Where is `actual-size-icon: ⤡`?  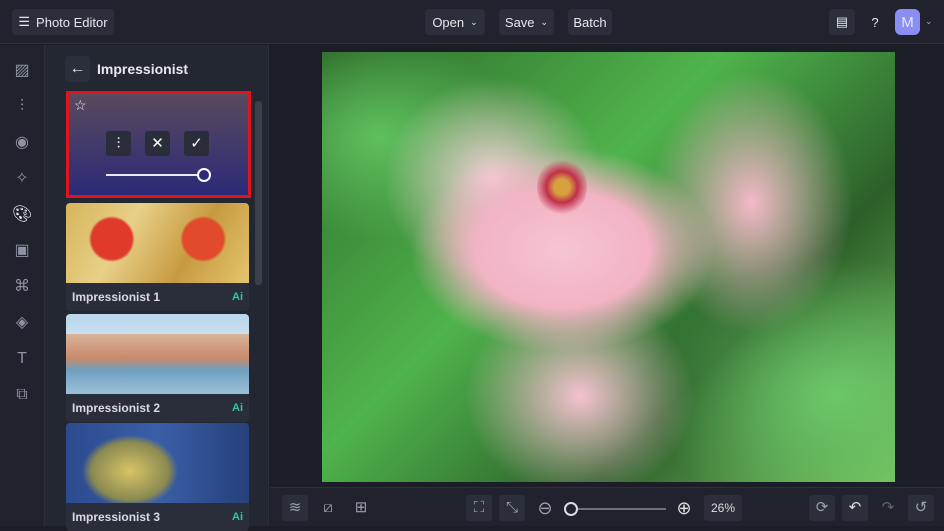 actual-size-icon: ⤡ is located at coordinates (512, 508).